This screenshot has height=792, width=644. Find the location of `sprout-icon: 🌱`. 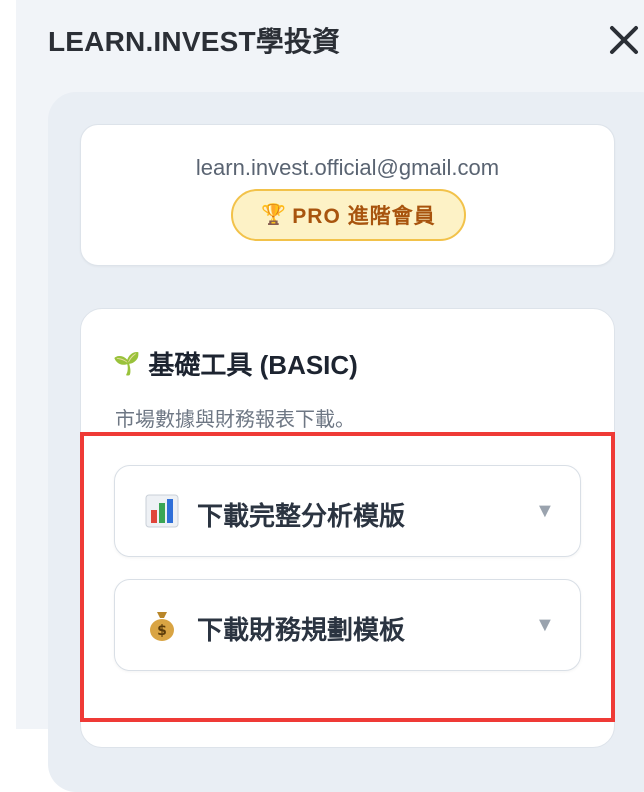

sprout-icon: 🌱 is located at coordinates (127, 363).